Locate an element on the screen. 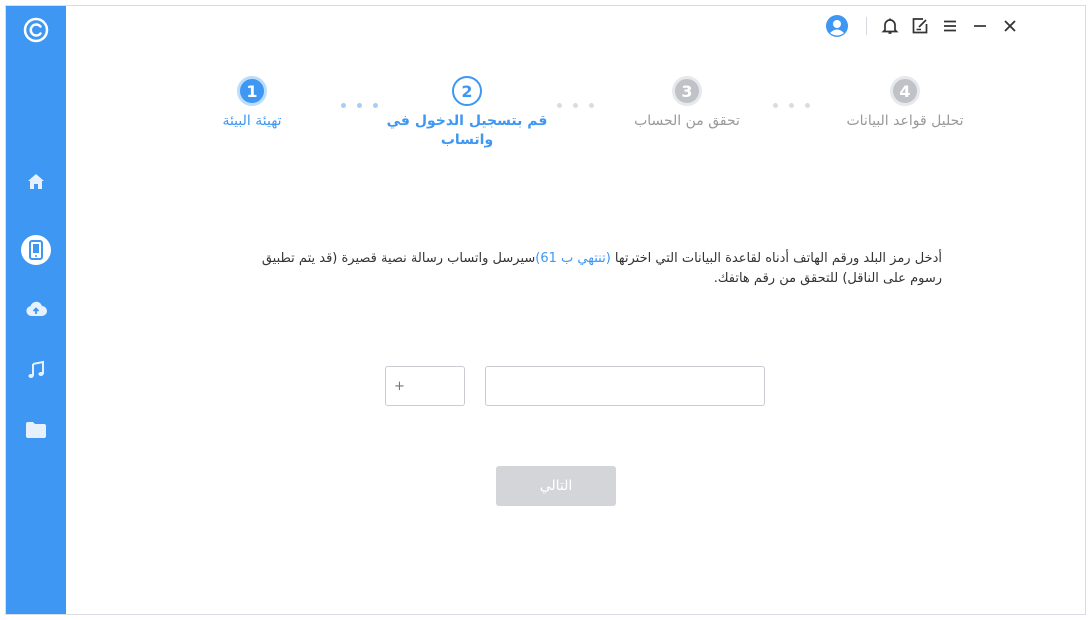  title-bar is located at coordinates (955, 26).